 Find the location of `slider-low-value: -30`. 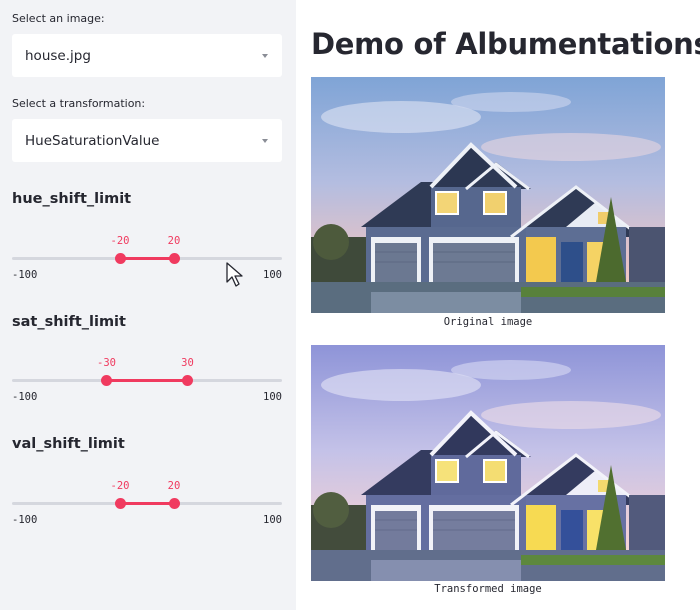

slider-low-value: -30 is located at coordinates (106, 363).